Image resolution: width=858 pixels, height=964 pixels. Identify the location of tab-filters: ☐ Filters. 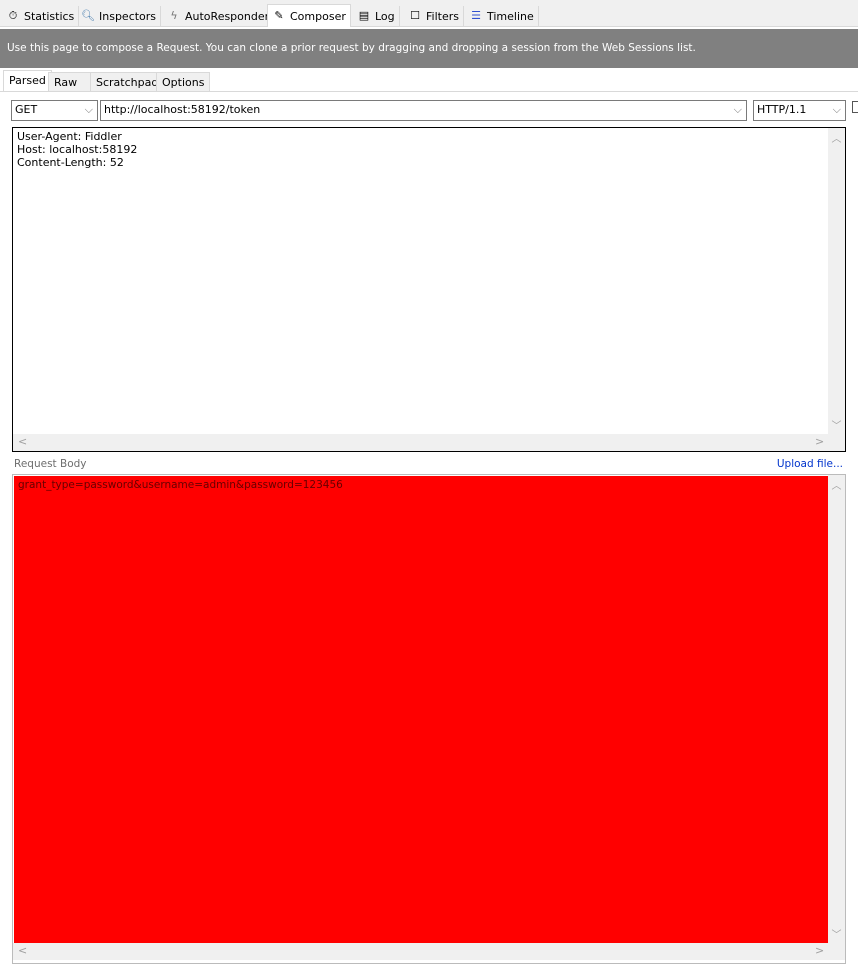
(434, 16).